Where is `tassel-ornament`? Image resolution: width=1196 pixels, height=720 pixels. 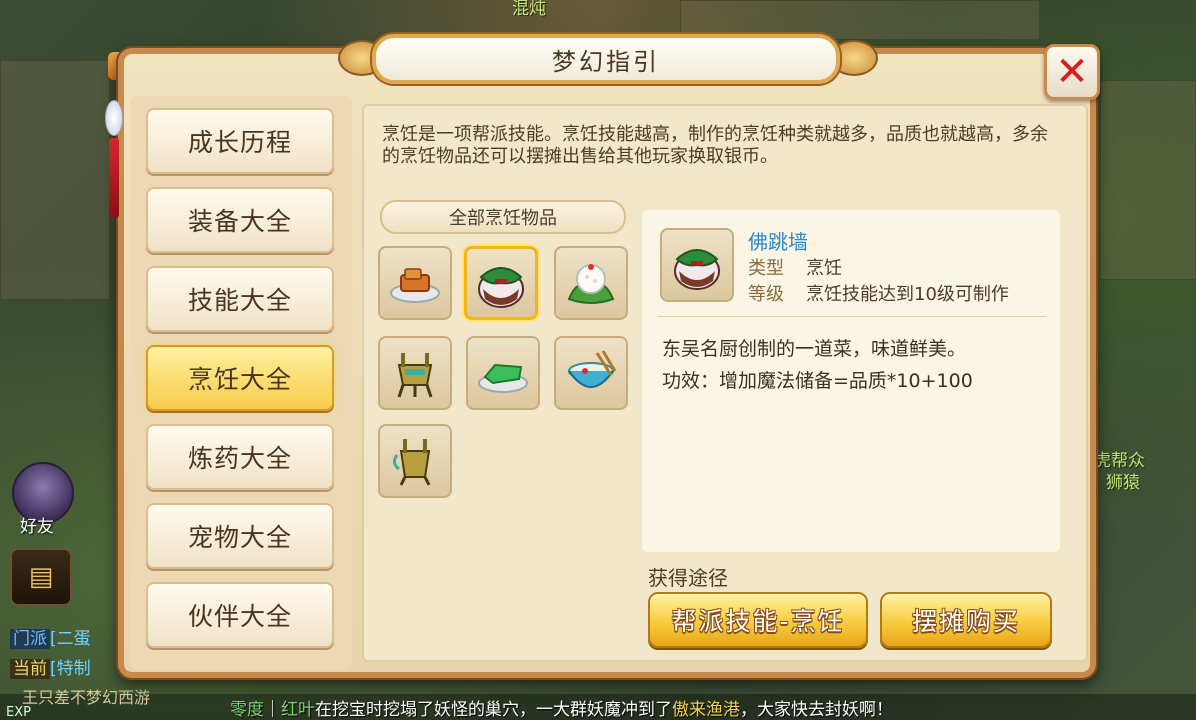
tassel-ornament is located at coordinates (114, 160).